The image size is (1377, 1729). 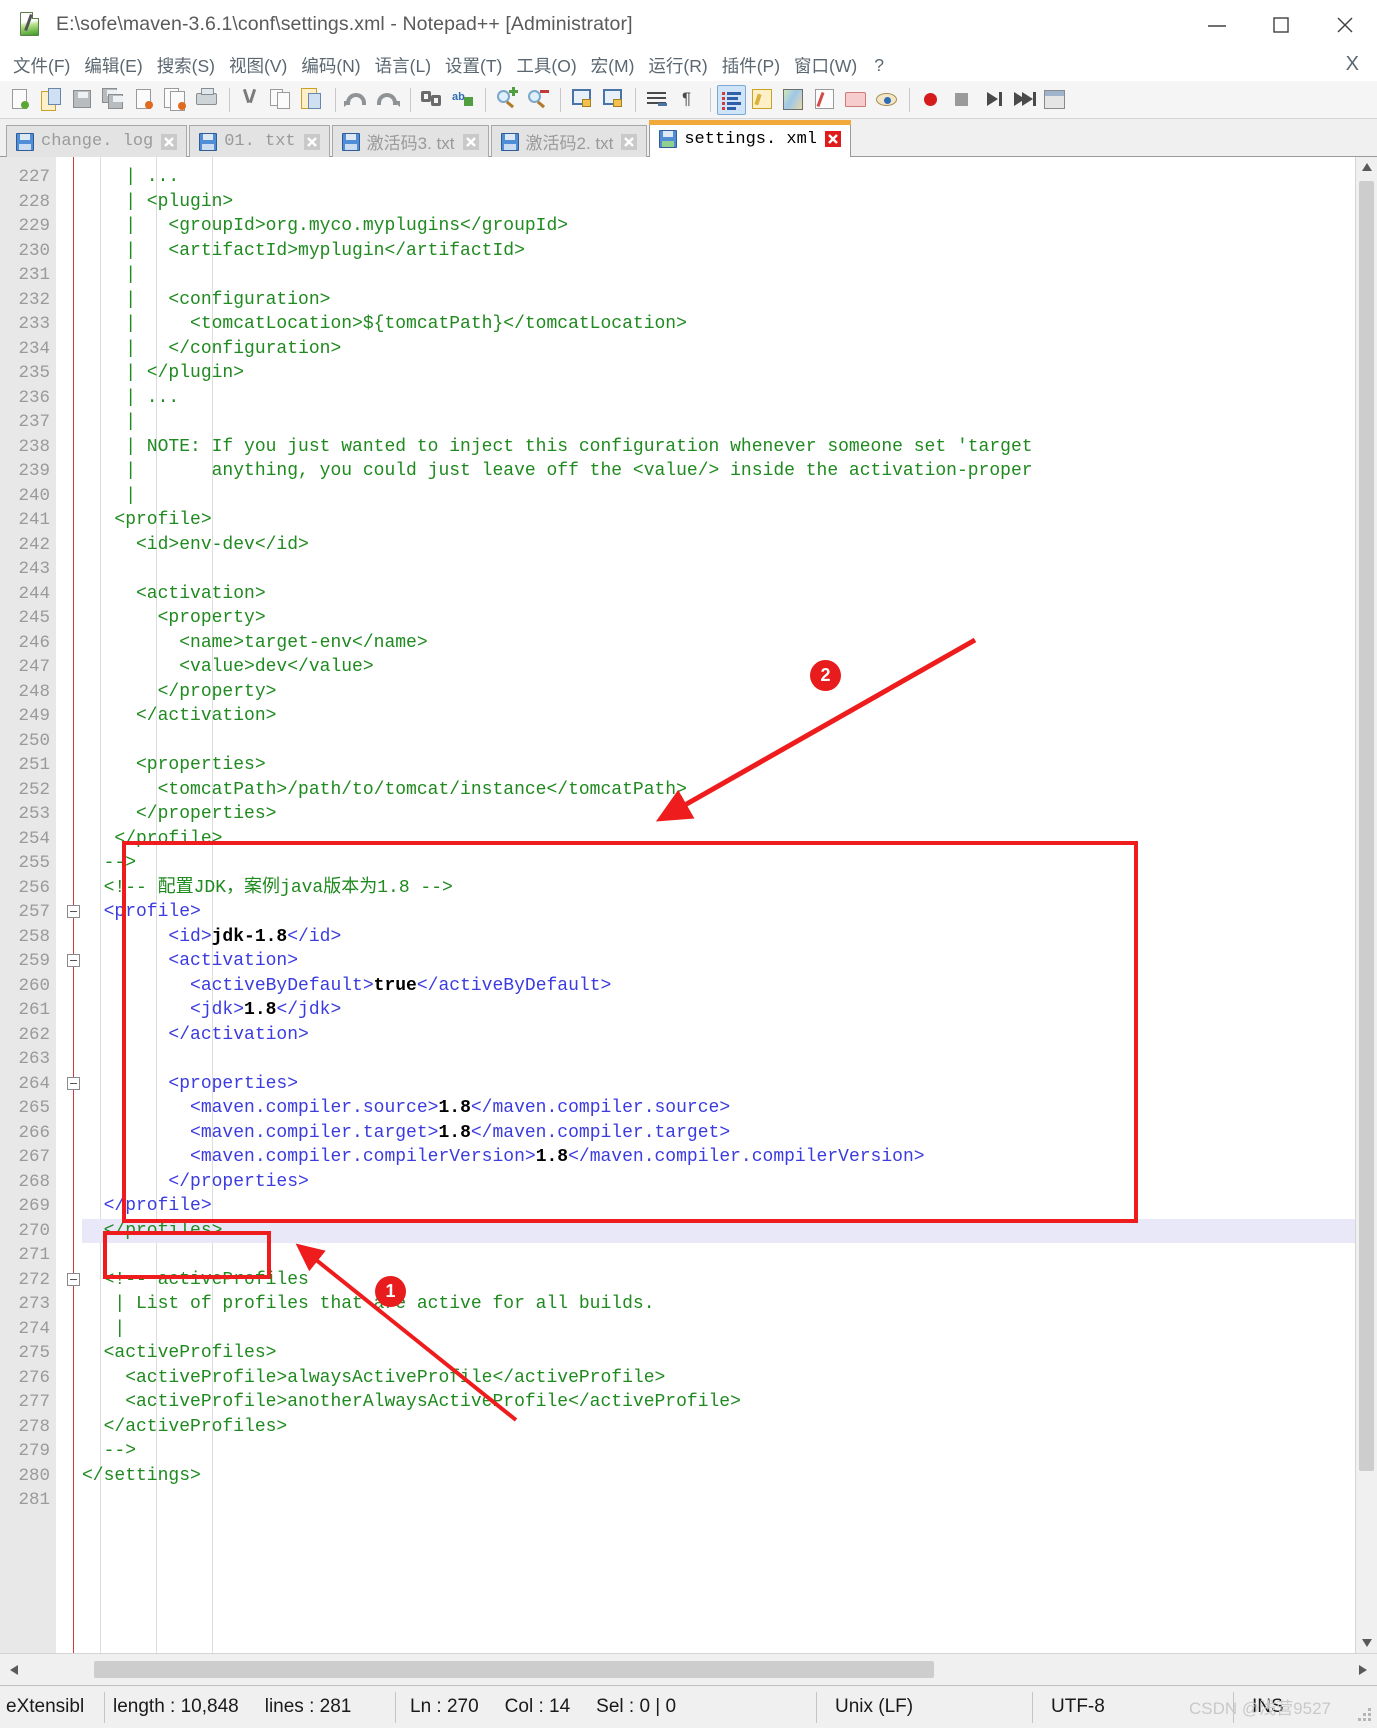 What do you see at coordinates (175, 100) in the screenshot?
I see `close-all-files-icon` at bounding box center [175, 100].